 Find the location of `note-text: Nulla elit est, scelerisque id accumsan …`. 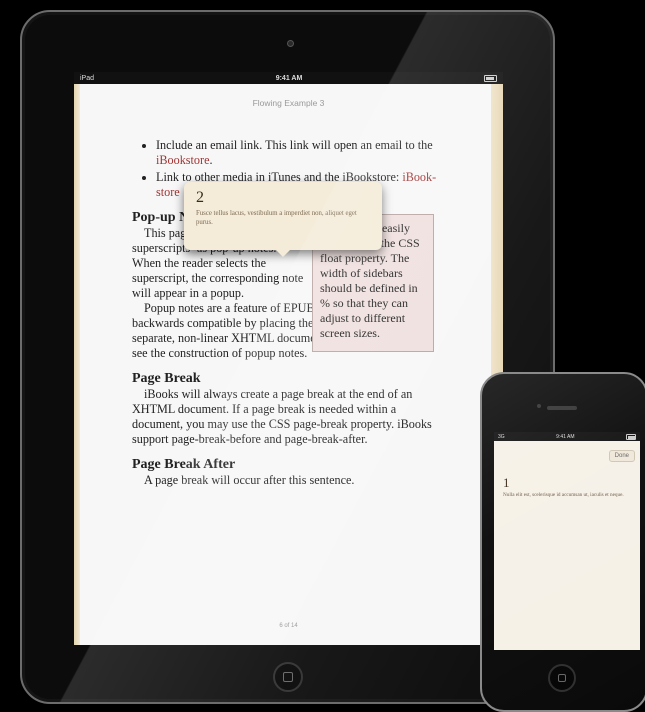

note-text: Nulla elit est, scelerisque id accumsan … is located at coordinates (563, 495).